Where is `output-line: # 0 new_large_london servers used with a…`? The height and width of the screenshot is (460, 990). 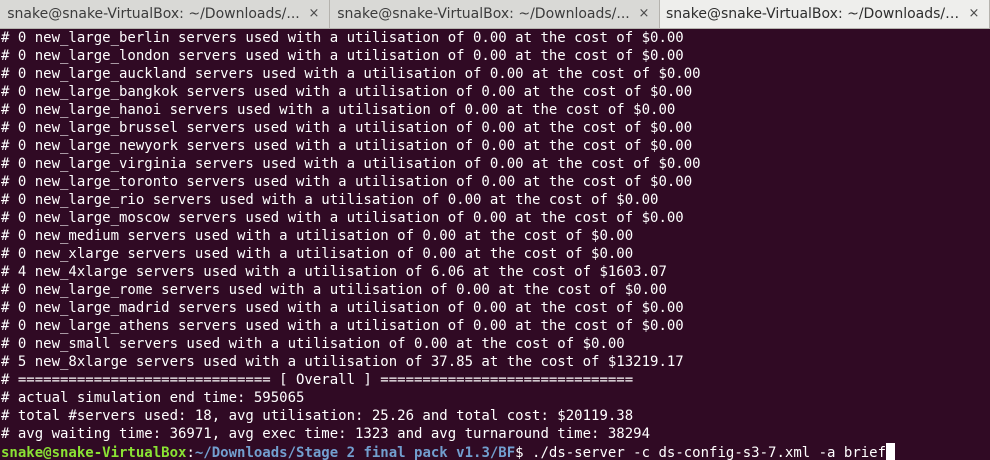 output-line: # 0 new_large_london servers used with a… is located at coordinates (342, 56).